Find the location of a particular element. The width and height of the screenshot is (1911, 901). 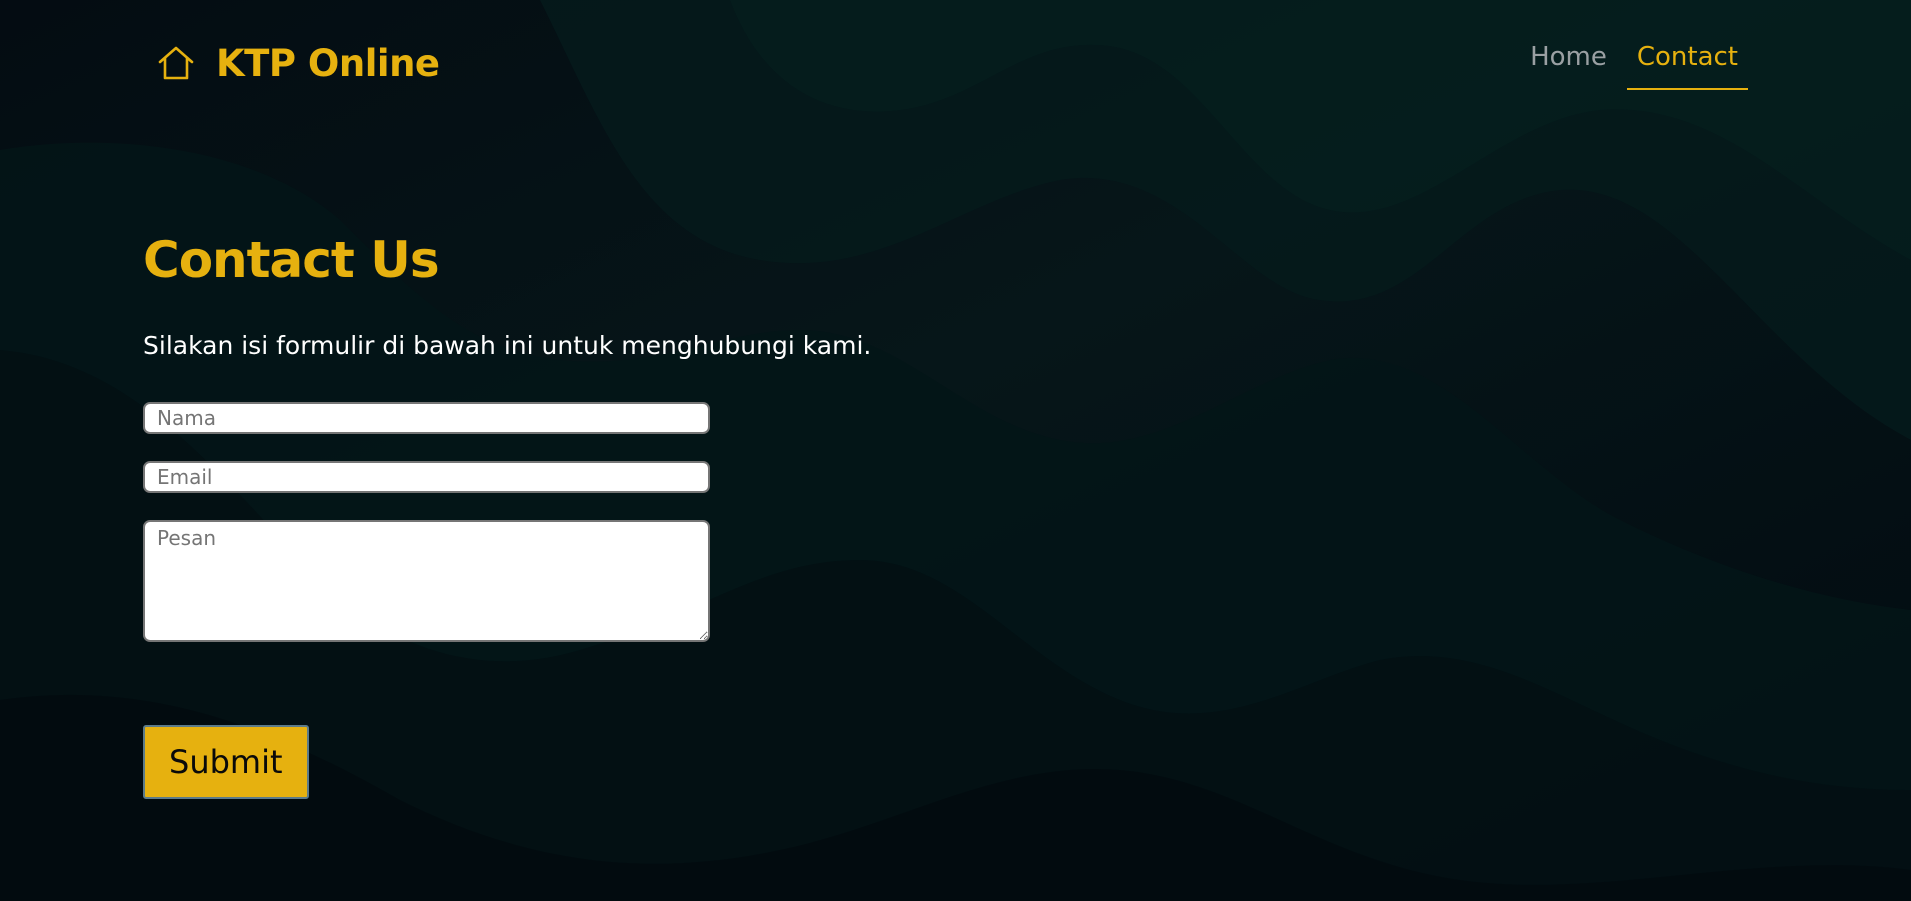

message-textarea is located at coordinates (426, 581).